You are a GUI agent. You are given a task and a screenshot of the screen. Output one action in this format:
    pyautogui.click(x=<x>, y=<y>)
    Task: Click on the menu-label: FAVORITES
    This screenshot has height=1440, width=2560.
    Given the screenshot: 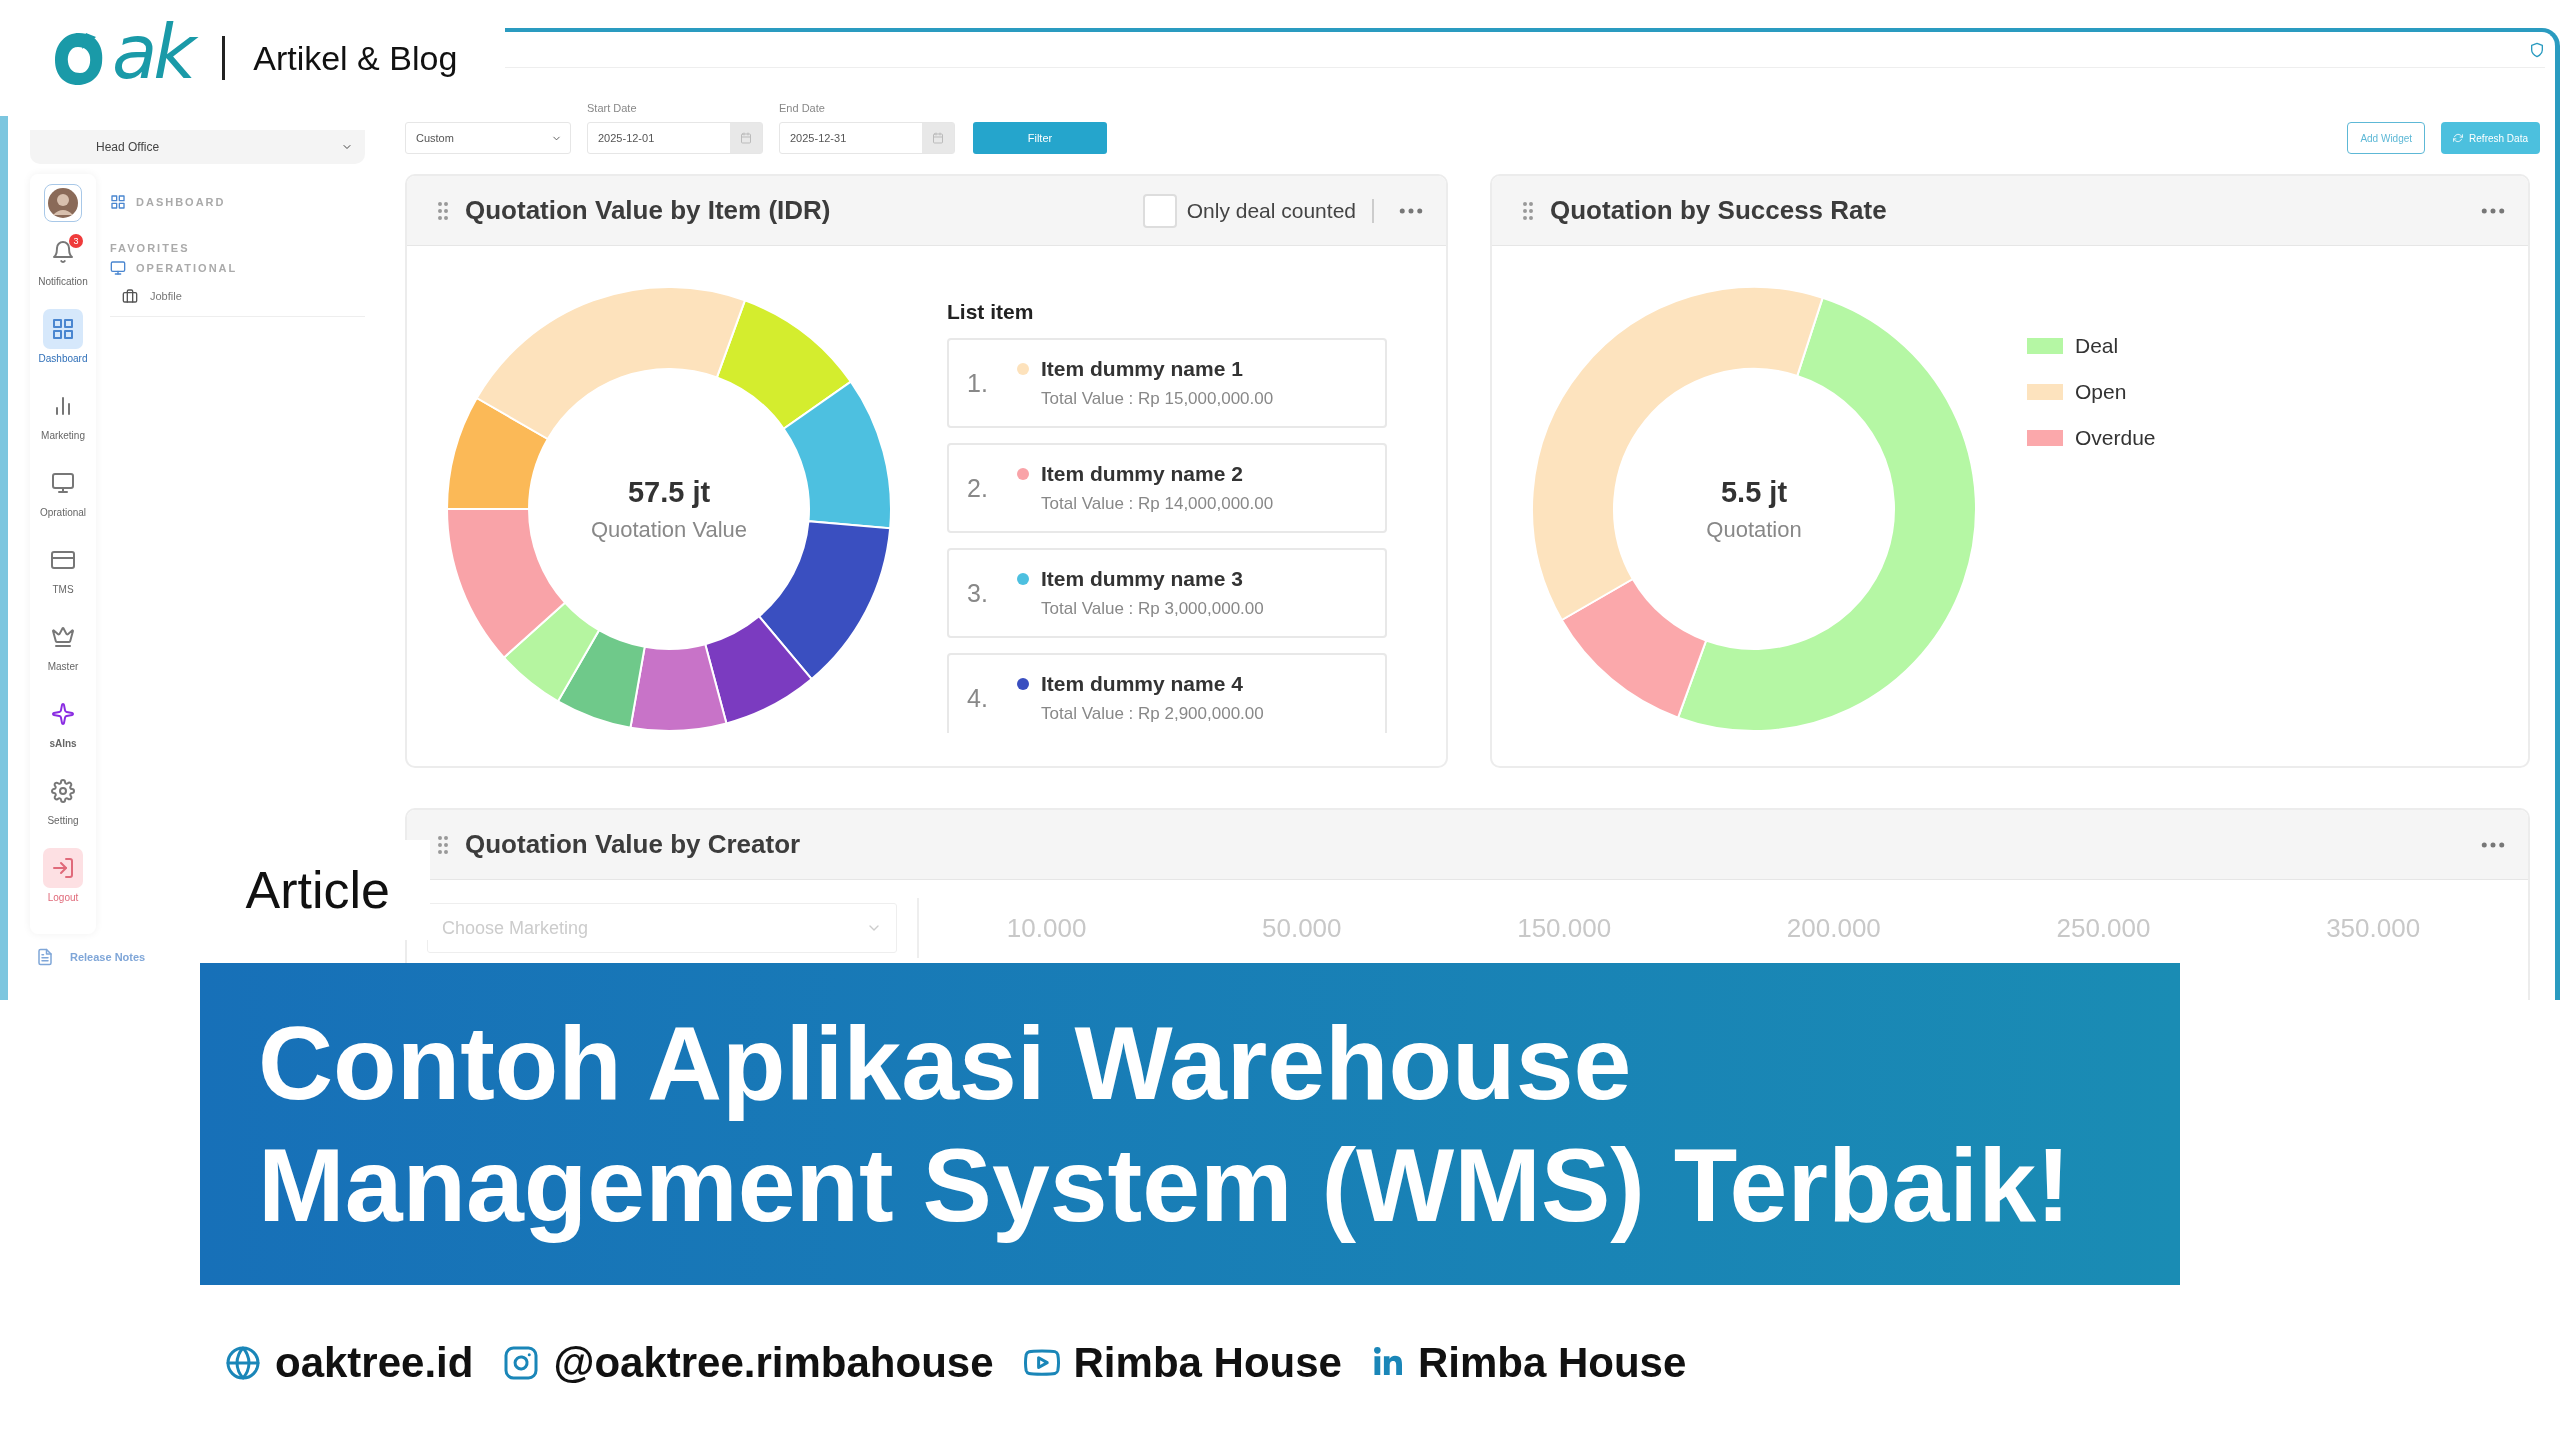 What is the action you would take?
    pyautogui.click(x=150, y=248)
    